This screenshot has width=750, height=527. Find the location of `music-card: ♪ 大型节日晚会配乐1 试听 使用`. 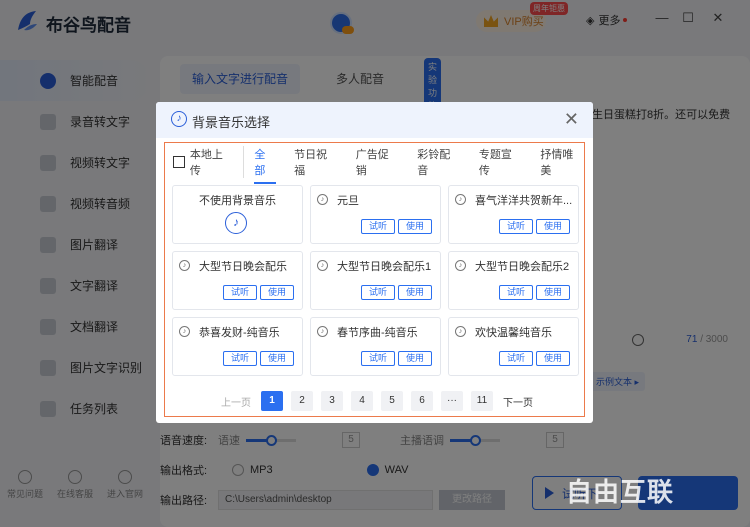

music-card: ♪ 大型节日晚会配乐1 试听 使用 is located at coordinates (375, 280).